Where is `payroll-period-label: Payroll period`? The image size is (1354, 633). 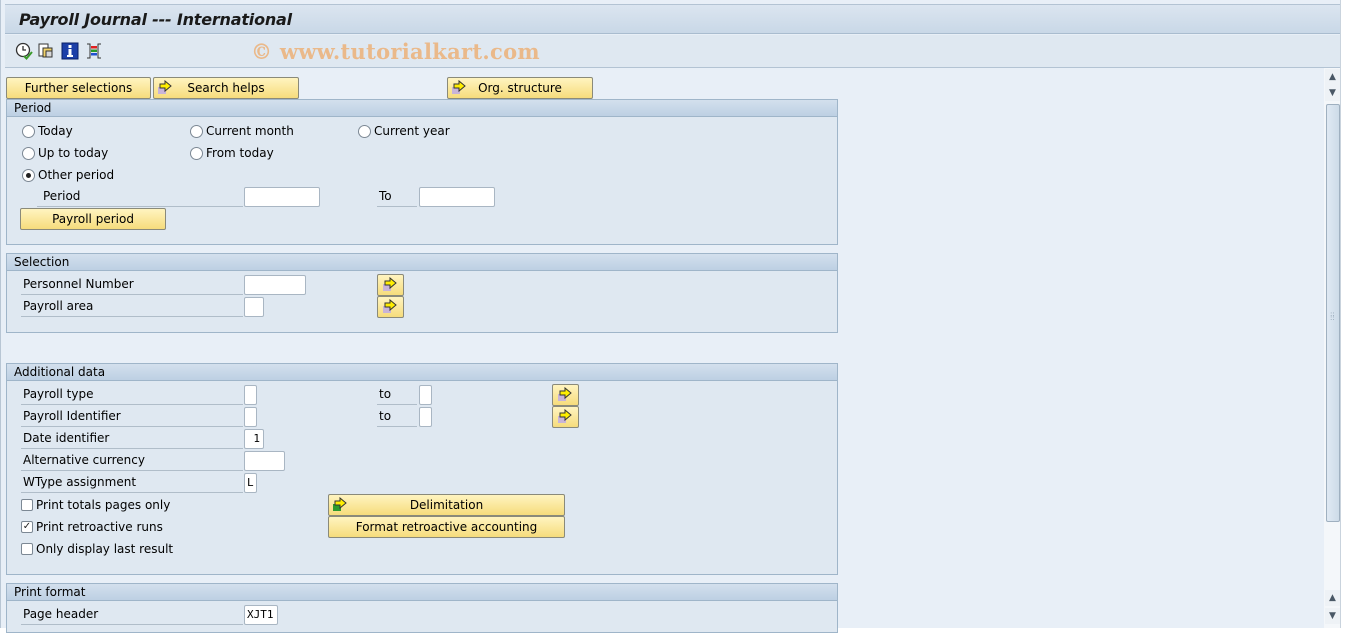 payroll-period-label: Payroll period is located at coordinates (93, 219).